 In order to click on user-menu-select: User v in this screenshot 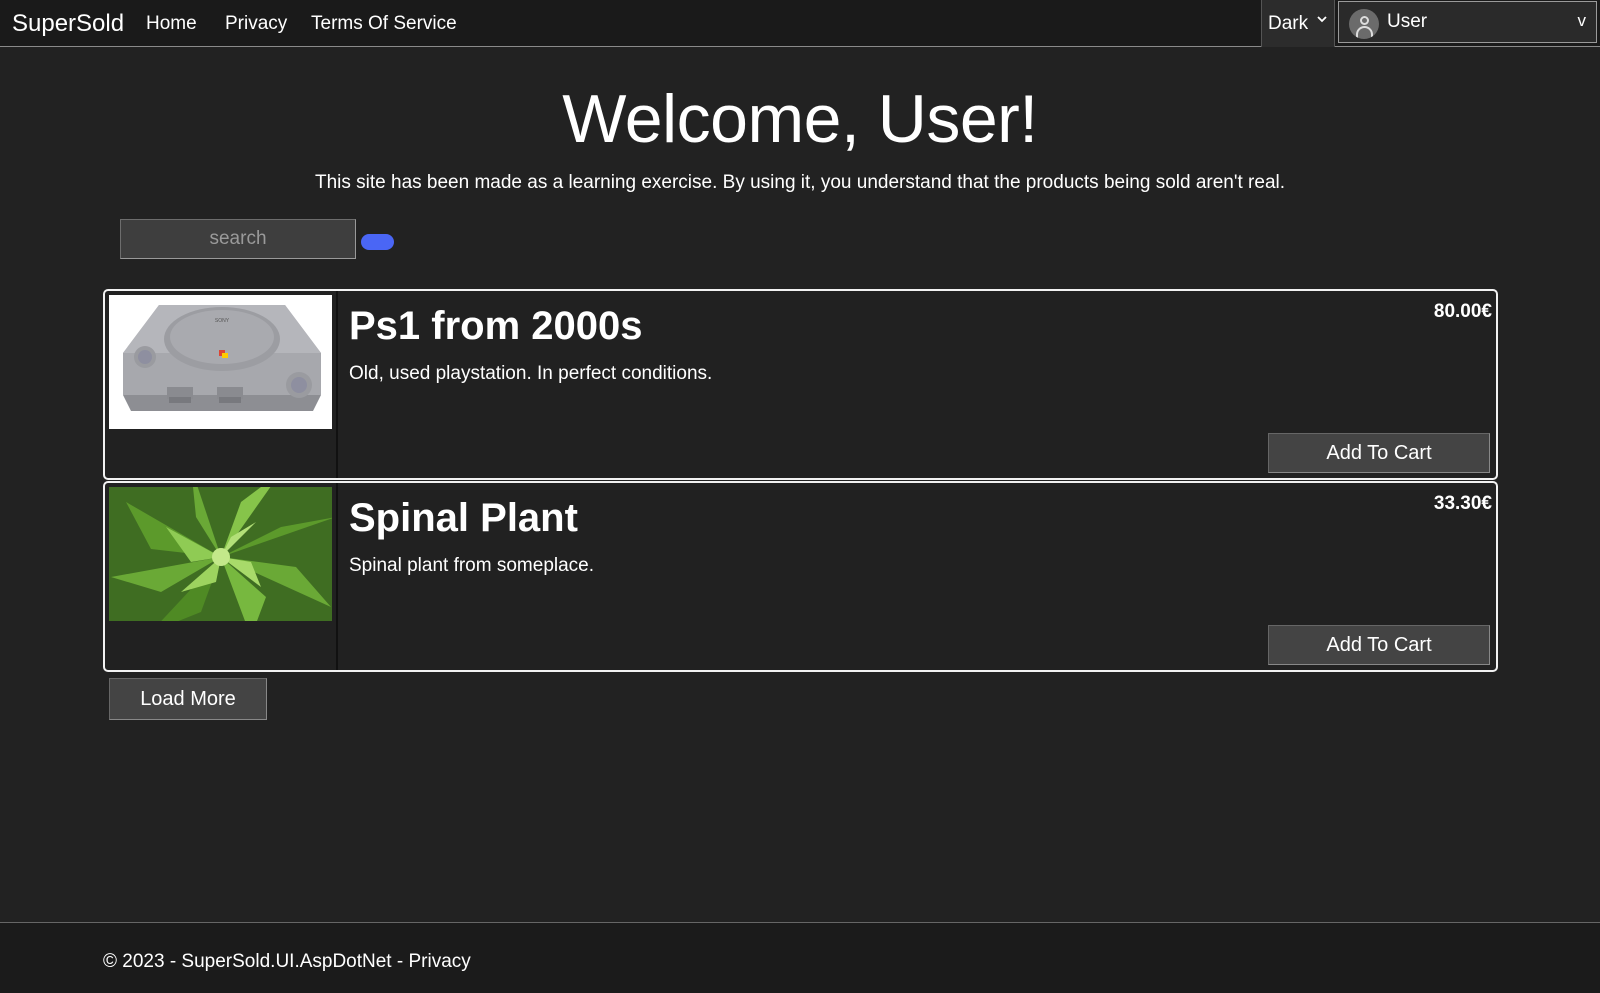, I will do `click(1467, 22)`.